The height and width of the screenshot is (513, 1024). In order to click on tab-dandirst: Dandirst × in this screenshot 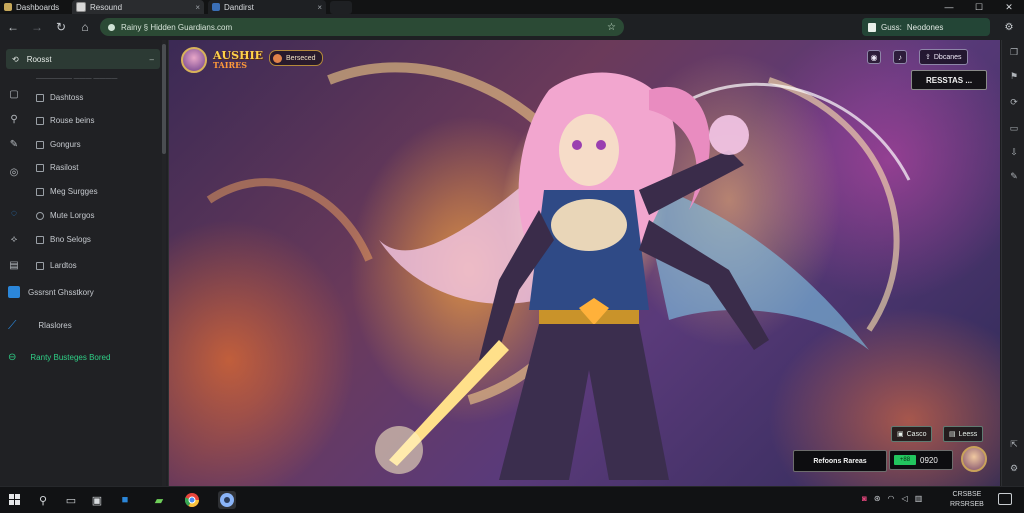, I will do `click(267, 7)`.